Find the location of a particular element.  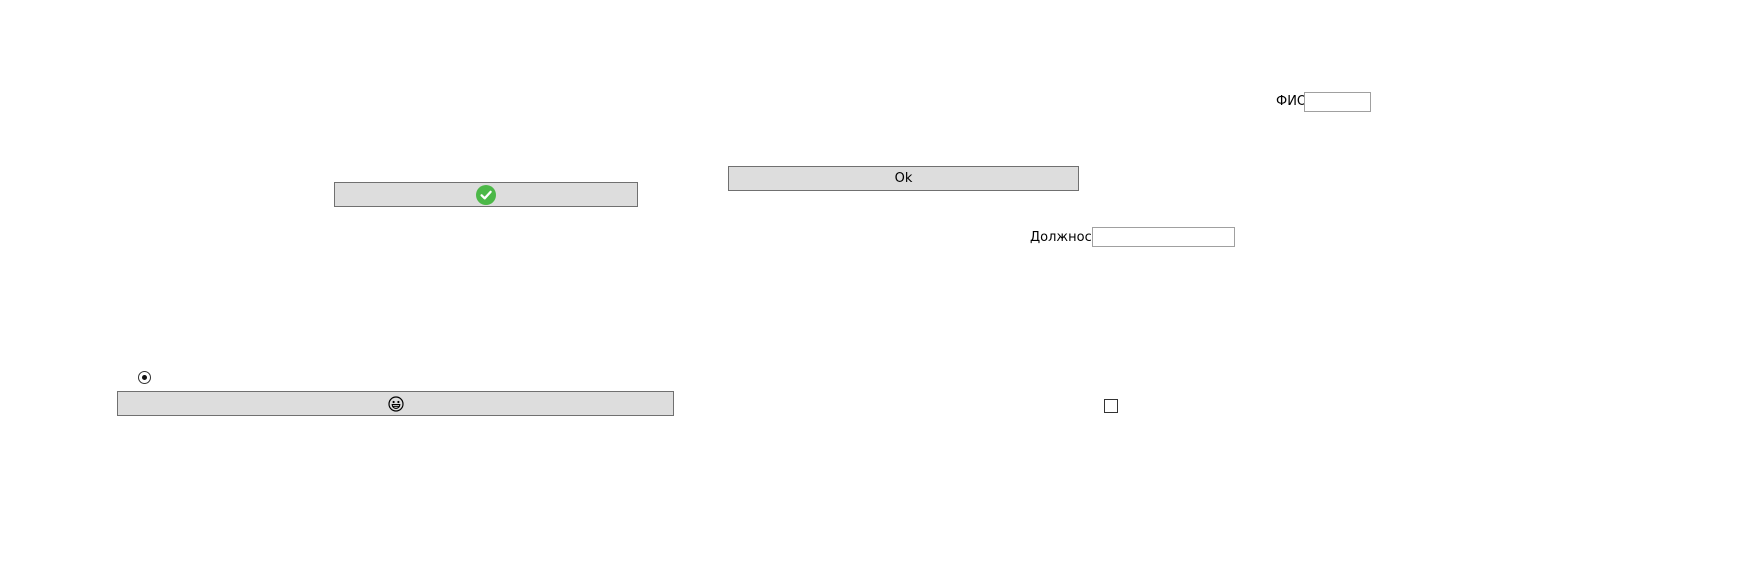

confirm-icon-button is located at coordinates (486, 194).